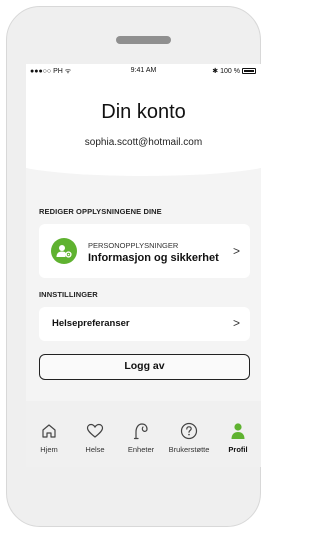 Image resolution: width=320 pixels, height=535 pixels. Describe the element at coordinates (91, 323) in the screenshot. I see `health-preferences-label: Helsepreferanser` at that location.